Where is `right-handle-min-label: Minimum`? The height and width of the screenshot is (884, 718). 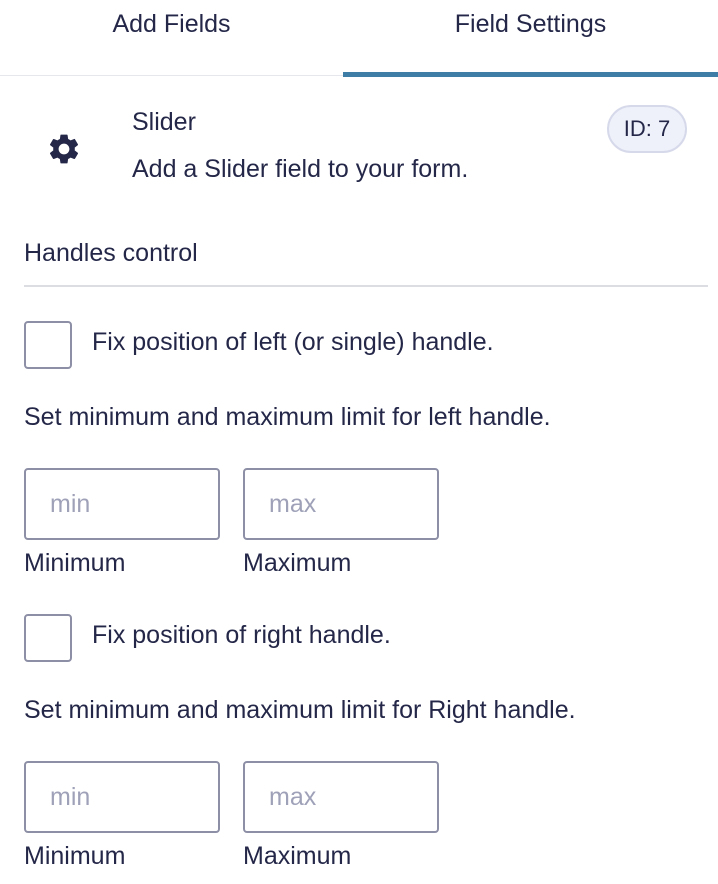
right-handle-min-label: Minimum is located at coordinates (75, 856).